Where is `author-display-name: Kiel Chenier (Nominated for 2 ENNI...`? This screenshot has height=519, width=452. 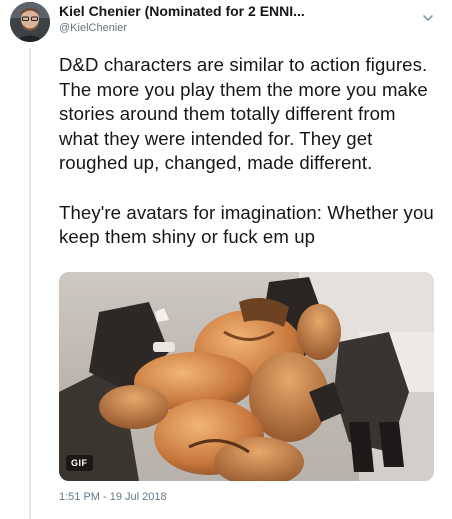 author-display-name: Kiel Chenier (Nominated for 2 ENNI... is located at coordinates (182, 11).